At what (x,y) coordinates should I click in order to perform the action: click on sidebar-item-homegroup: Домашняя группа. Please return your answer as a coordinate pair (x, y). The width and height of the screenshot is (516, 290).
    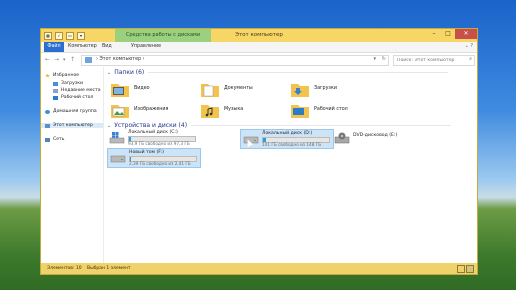
    Looking at the image, I should click on (71, 111).